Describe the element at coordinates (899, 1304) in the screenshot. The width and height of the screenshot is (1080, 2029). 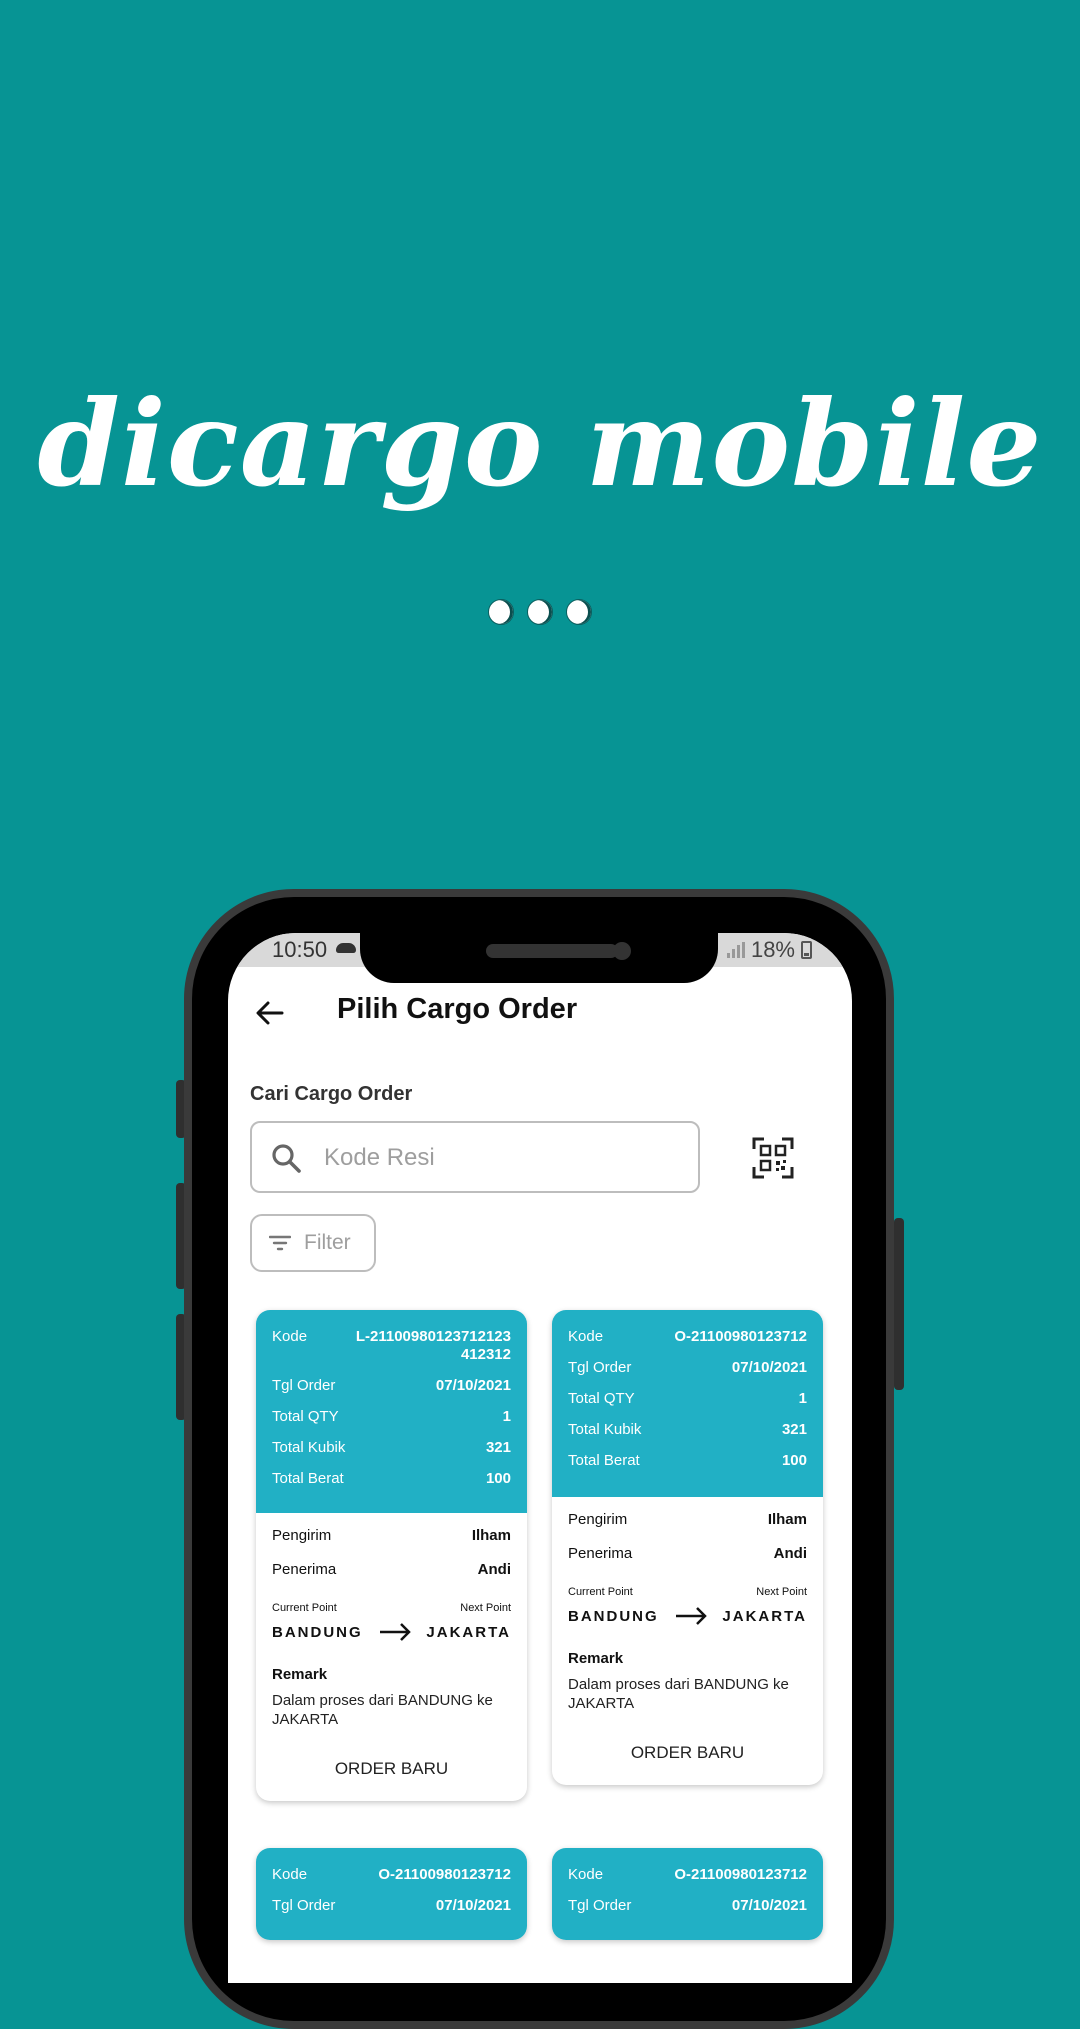
I see `phone-power-button` at that location.